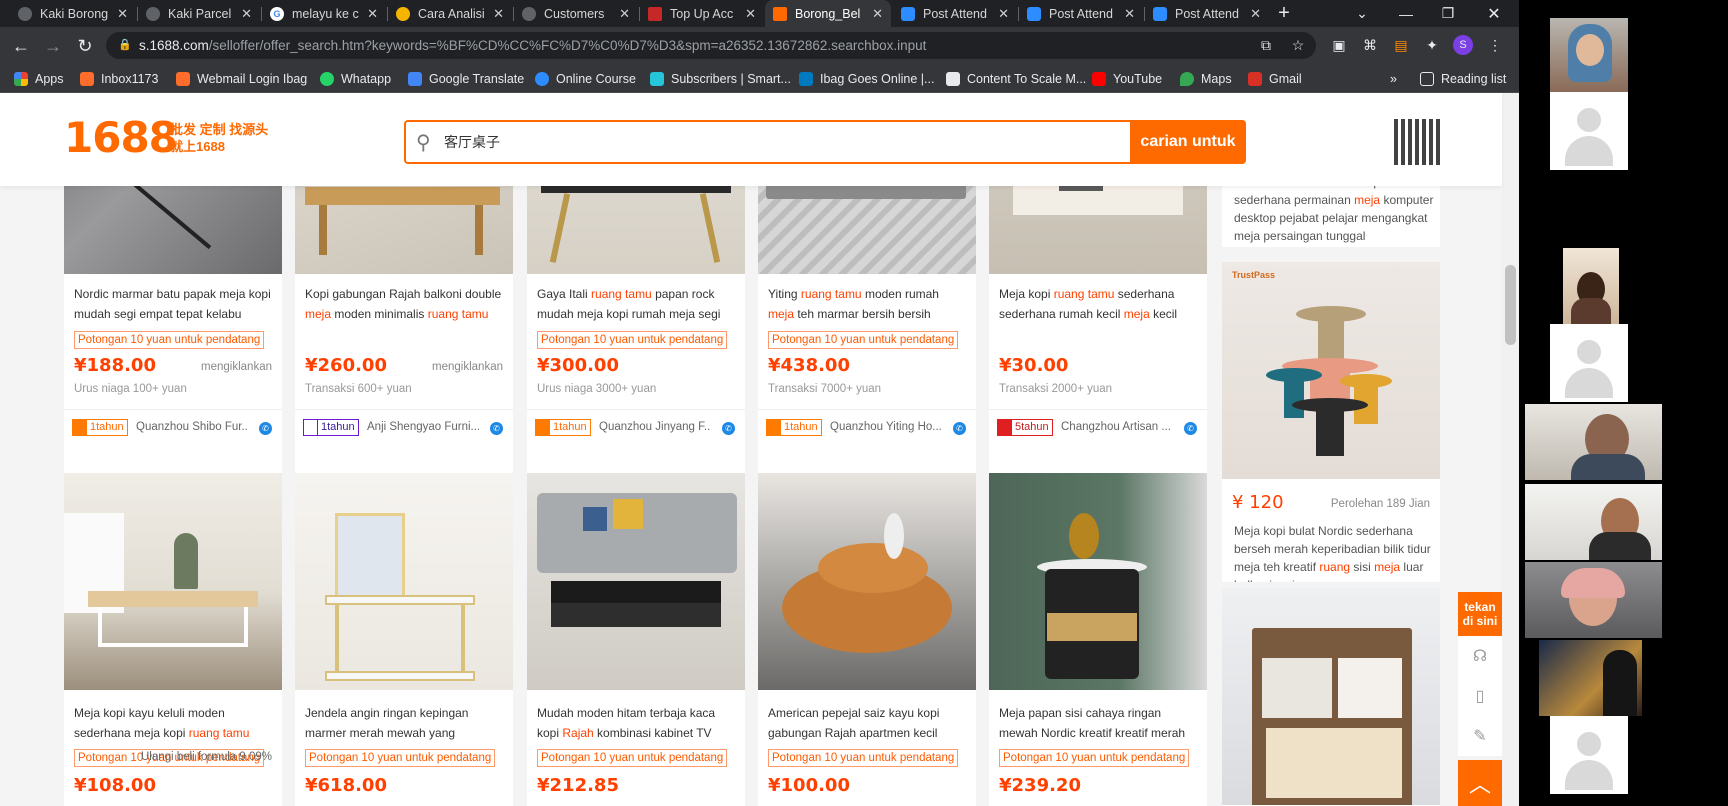  I want to click on tab-0: Kaki Borong ✕, so click(73, 13).